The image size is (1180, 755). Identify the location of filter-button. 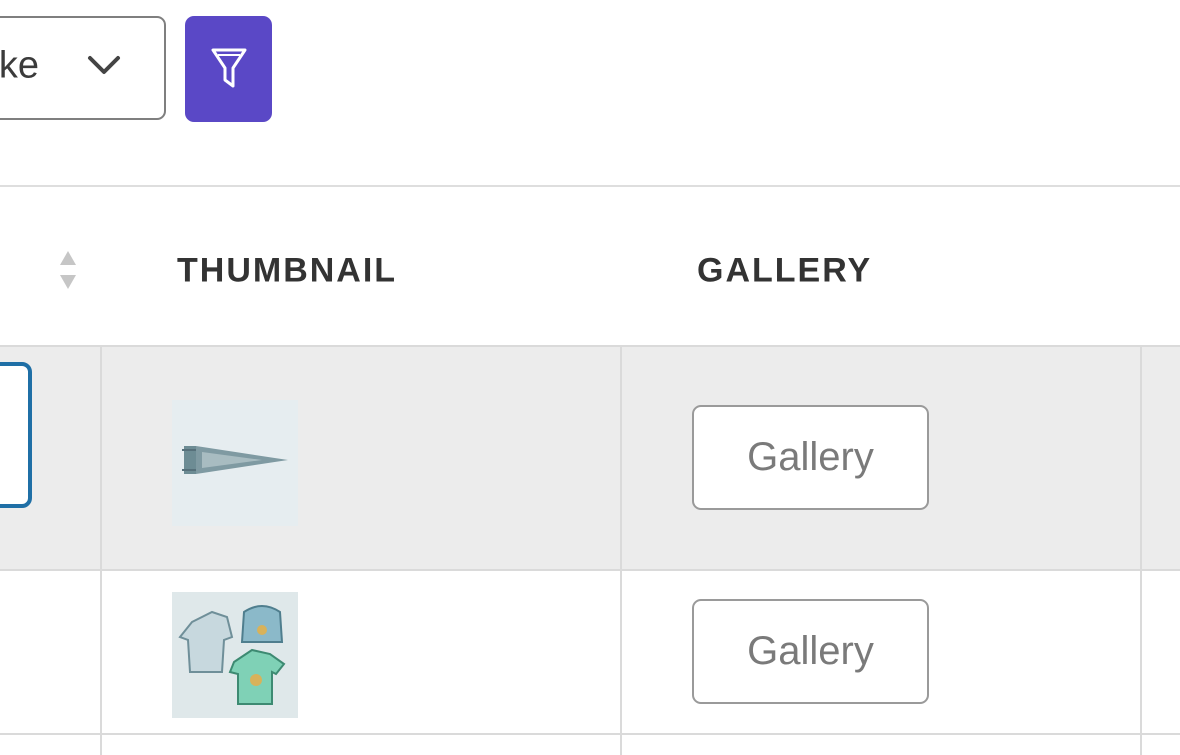
(228, 69).